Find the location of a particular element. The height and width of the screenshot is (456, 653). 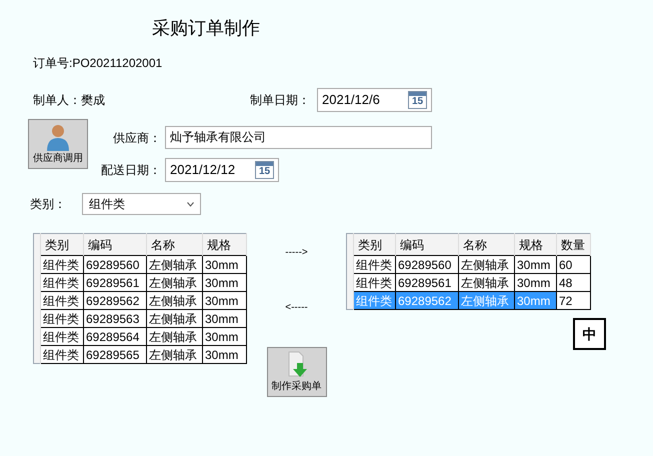

table-cell: 72 is located at coordinates (573, 301).